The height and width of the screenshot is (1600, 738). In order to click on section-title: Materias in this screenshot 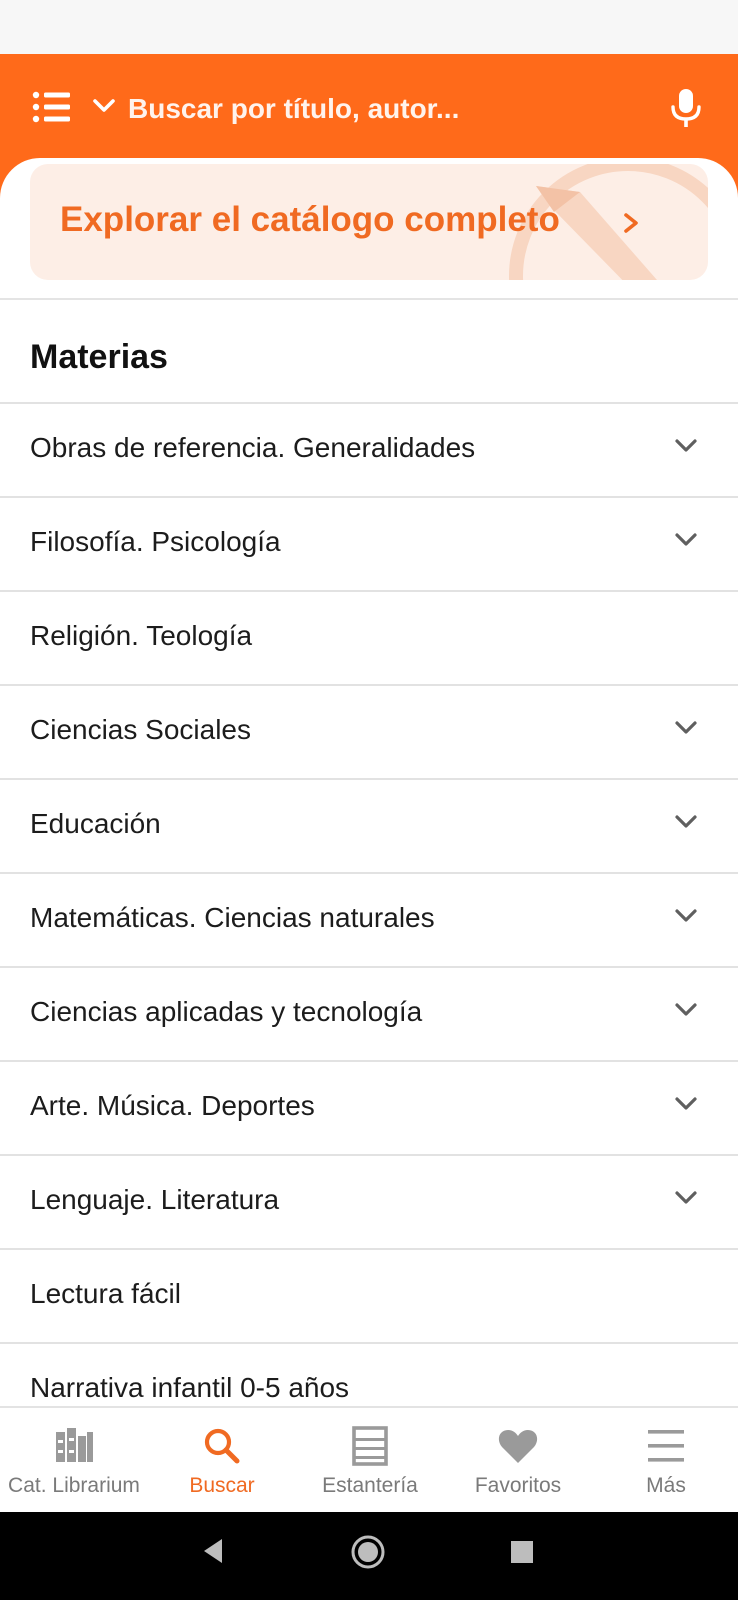, I will do `click(99, 357)`.